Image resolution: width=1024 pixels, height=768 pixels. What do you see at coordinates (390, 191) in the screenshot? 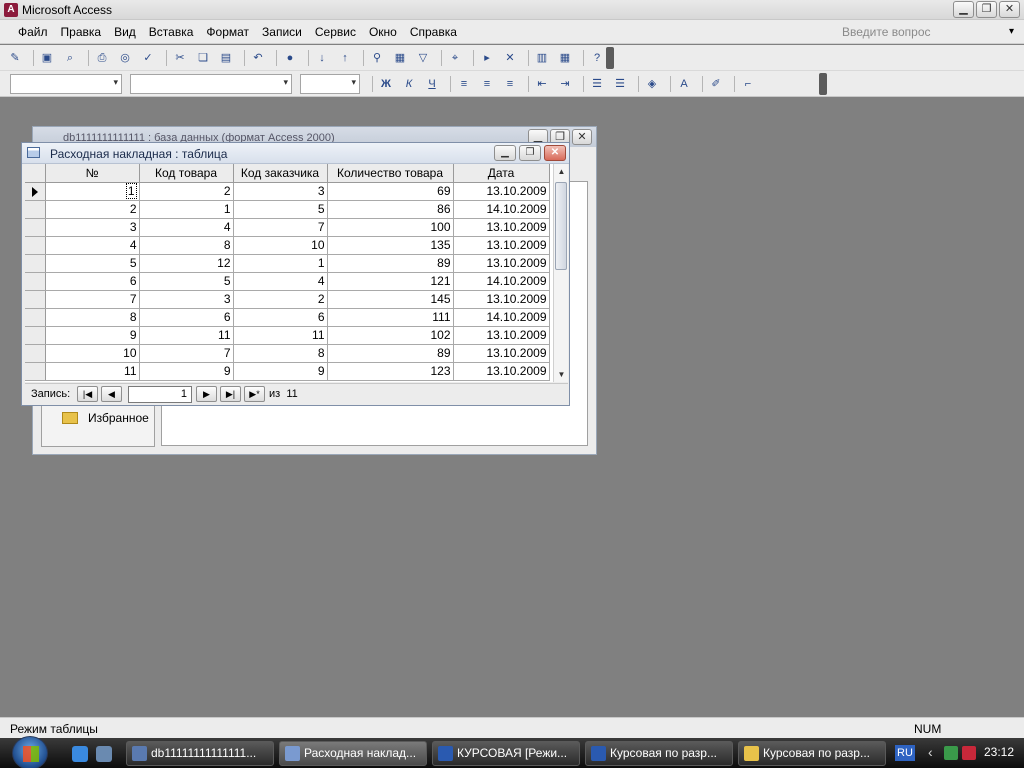
I see `table-cell: 69` at bounding box center [390, 191].